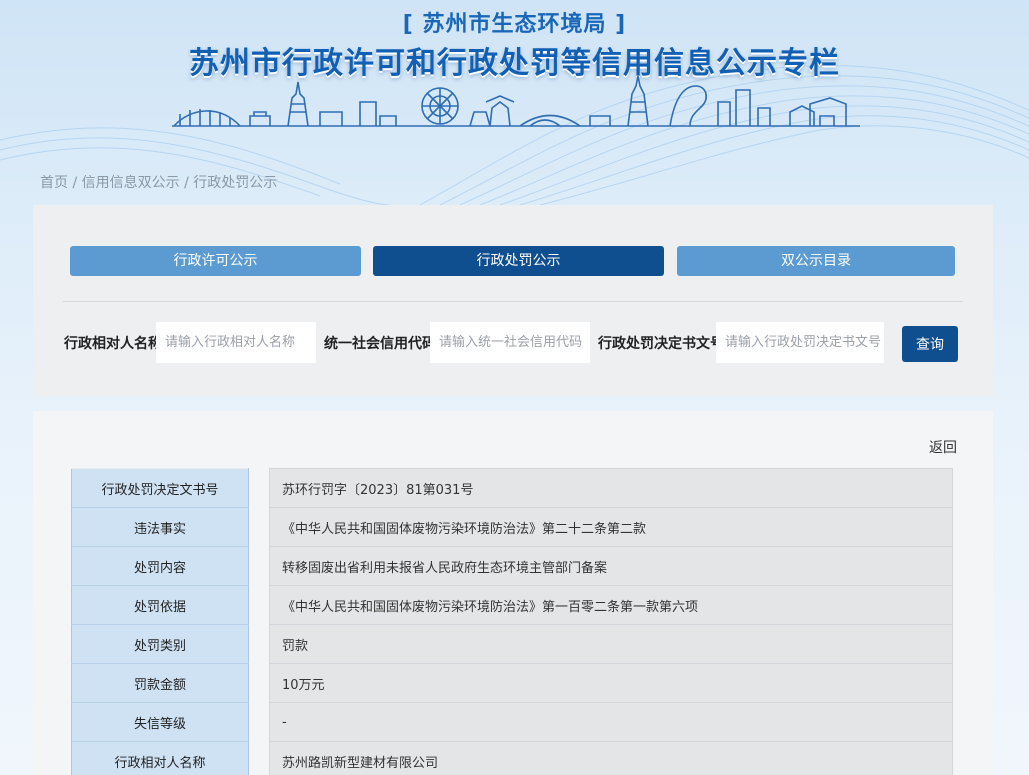 This screenshot has width=1029, height=775. Describe the element at coordinates (160, 683) in the screenshot. I see `row-key: 罚款金额` at that location.